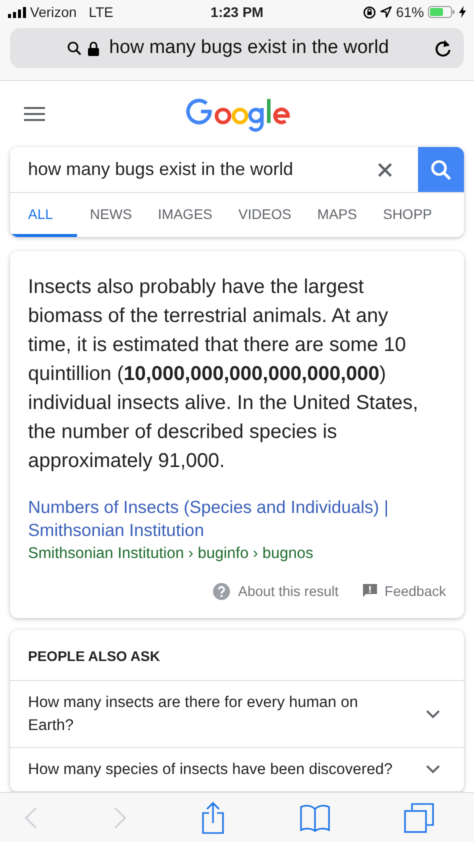 The image size is (474, 842). What do you see at coordinates (110, 215) in the screenshot?
I see `tab: NEWS` at bounding box center [110, 215].